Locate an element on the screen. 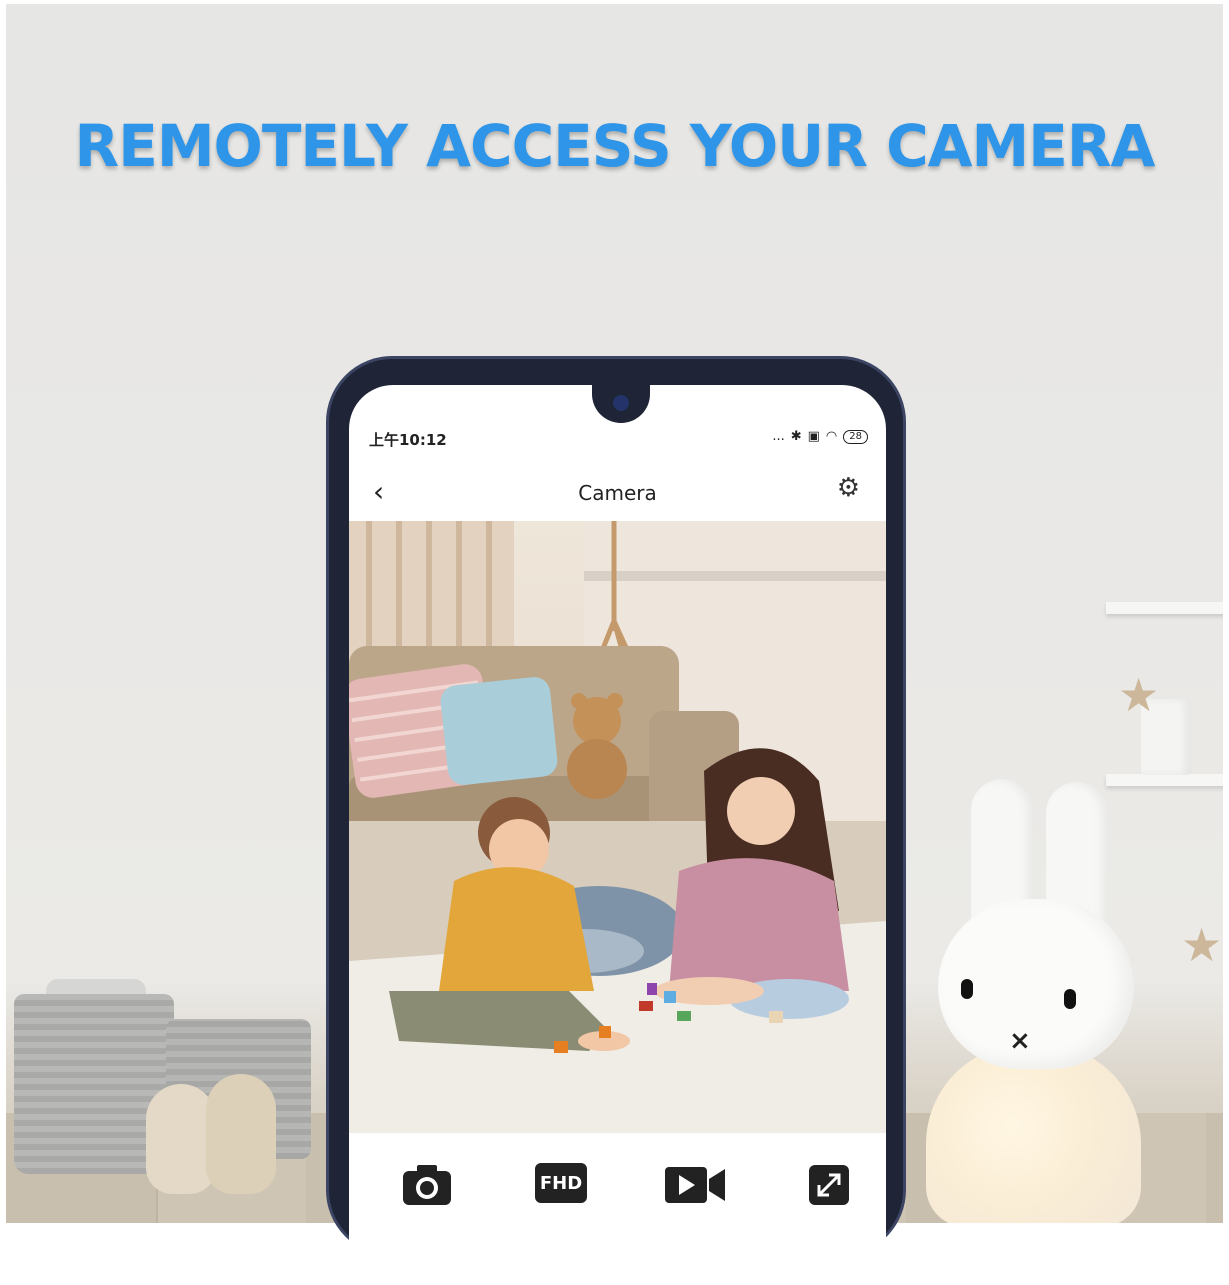 The width and height of the screenshot is (1229, 1285). camera-icon is located at coordinates (427, 1185).